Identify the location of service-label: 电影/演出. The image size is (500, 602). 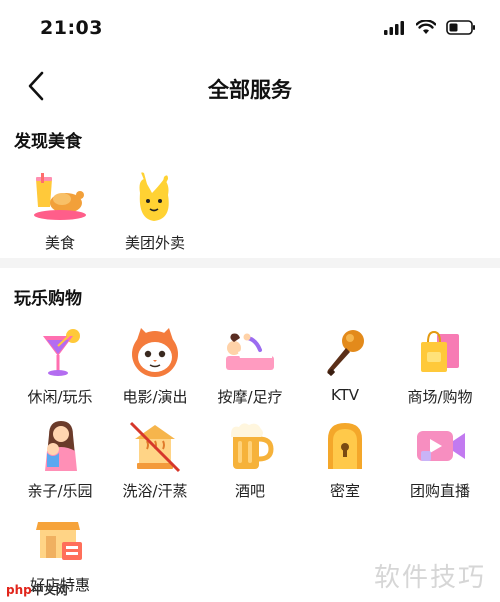
(155, 397).